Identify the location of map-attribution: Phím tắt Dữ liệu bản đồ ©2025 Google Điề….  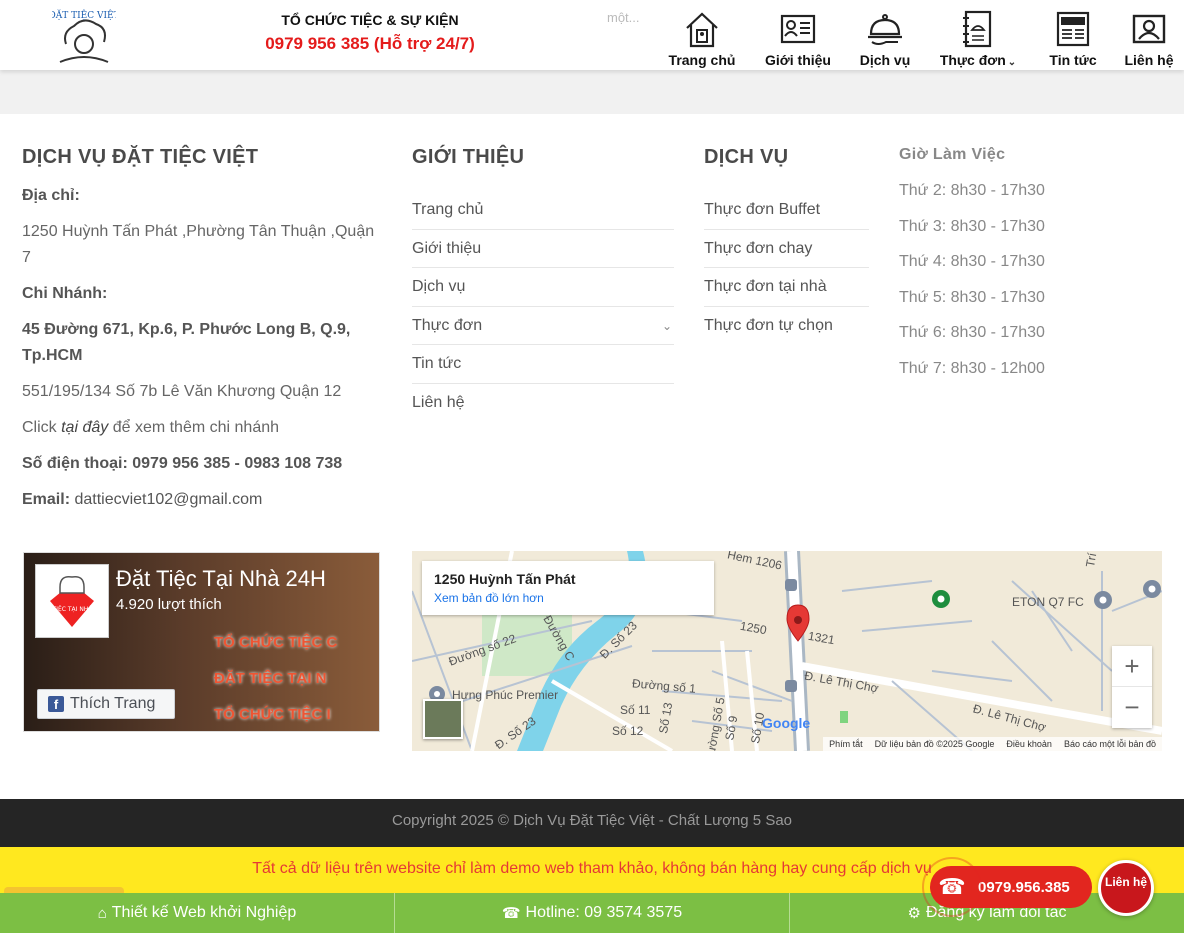
(992, 744).